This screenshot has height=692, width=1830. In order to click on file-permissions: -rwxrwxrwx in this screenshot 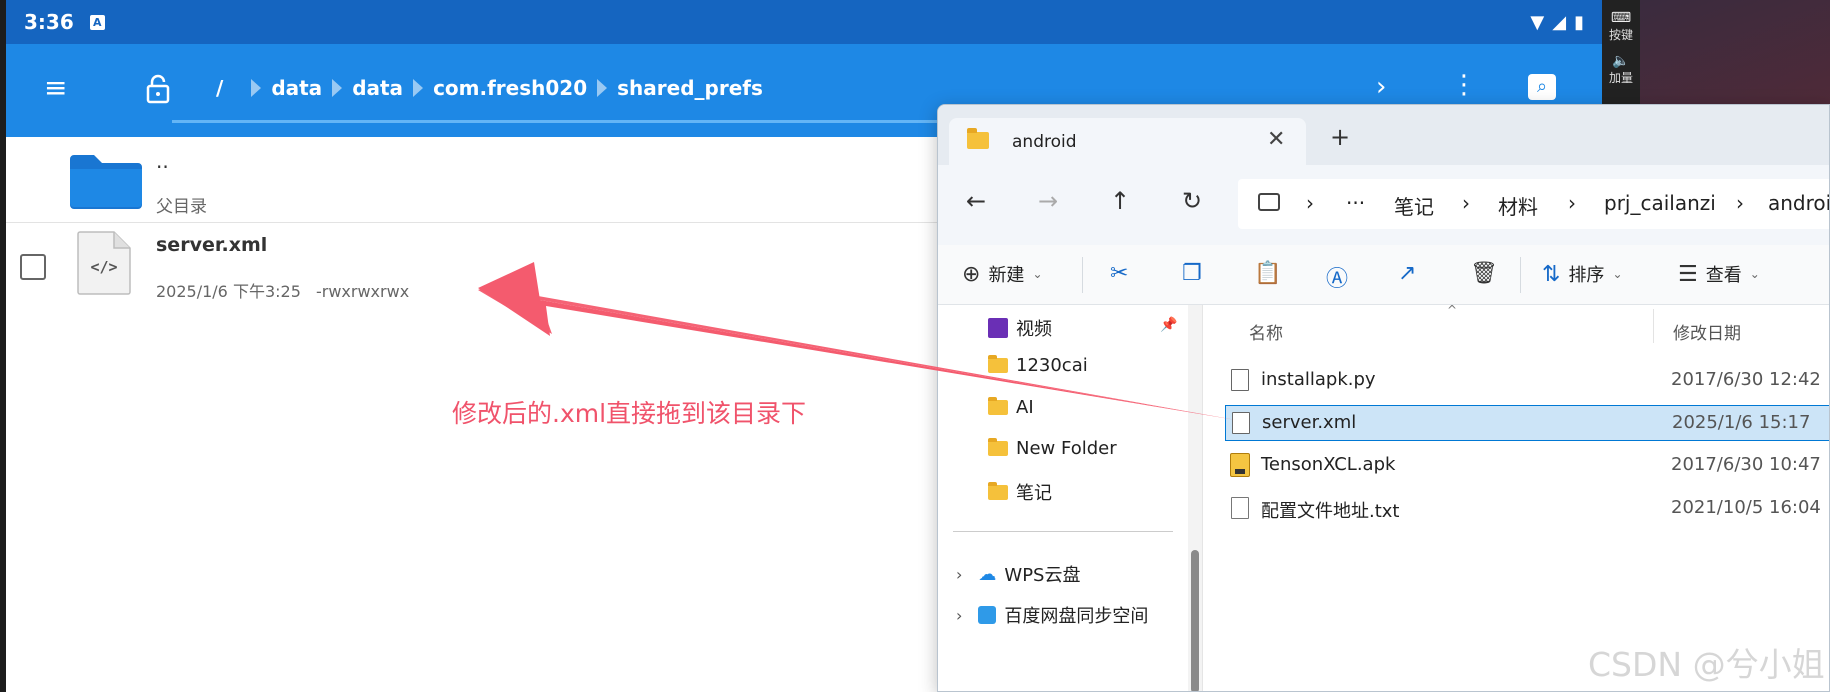, I will do `click(362, 291)`.